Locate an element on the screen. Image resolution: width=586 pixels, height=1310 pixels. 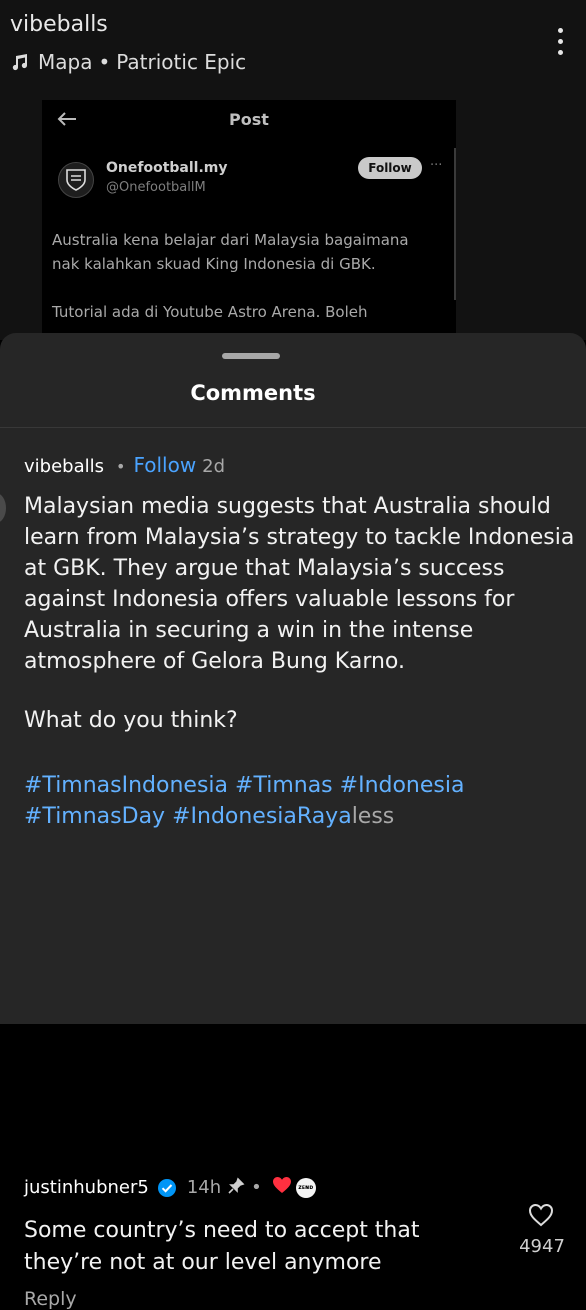
comment-question: What do you think? is located at coordinates (131, 720).